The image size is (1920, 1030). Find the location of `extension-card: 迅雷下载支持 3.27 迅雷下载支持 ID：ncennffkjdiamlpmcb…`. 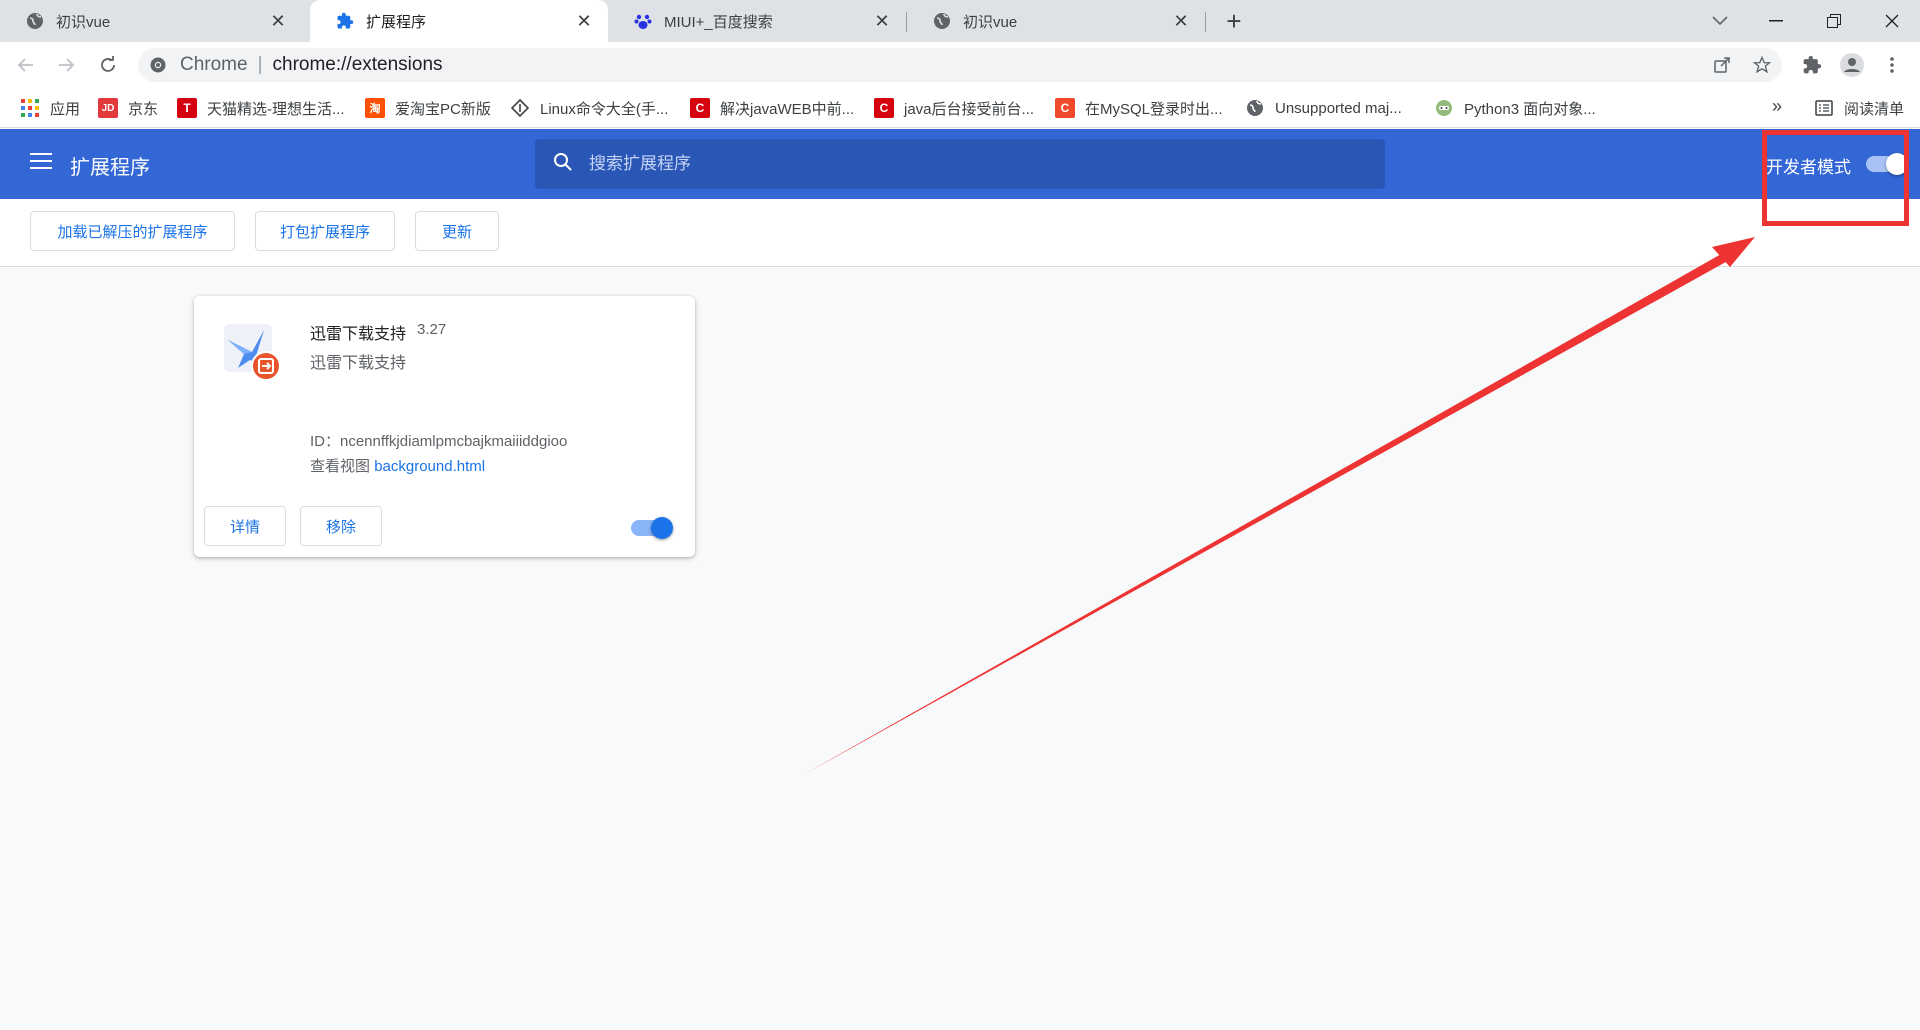

extension-card: 迅雷下载支持 3.27 迅雷下载支持 ID：ncennffkjdiamlpmcb… is located at coordinates (444, 426).